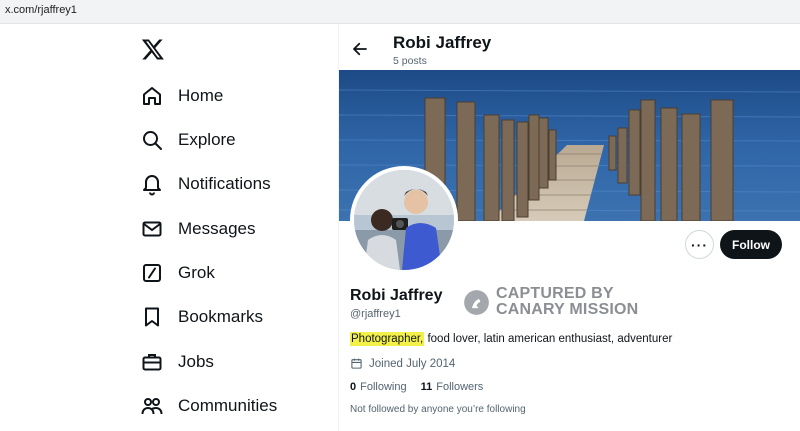 Image resolution: width=800 pixels, height=431 pixels. What do you see at coordinates (201, 95) in the screenshot?
I see `sidebar-item-label: Home` at bounding box center [201, 95].